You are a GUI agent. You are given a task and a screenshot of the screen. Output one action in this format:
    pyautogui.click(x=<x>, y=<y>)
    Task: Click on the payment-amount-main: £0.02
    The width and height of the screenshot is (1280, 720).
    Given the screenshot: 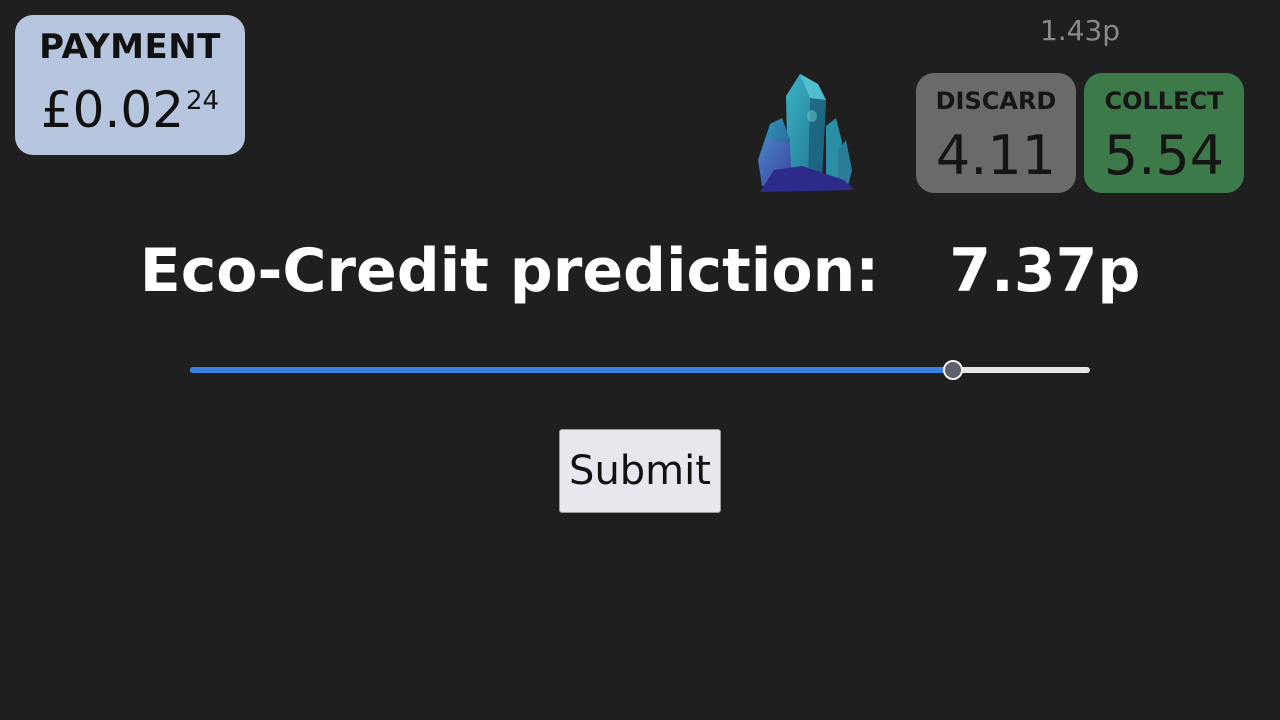 What is the action you would take?
    pyautogui.click(x=112, y=110)
    